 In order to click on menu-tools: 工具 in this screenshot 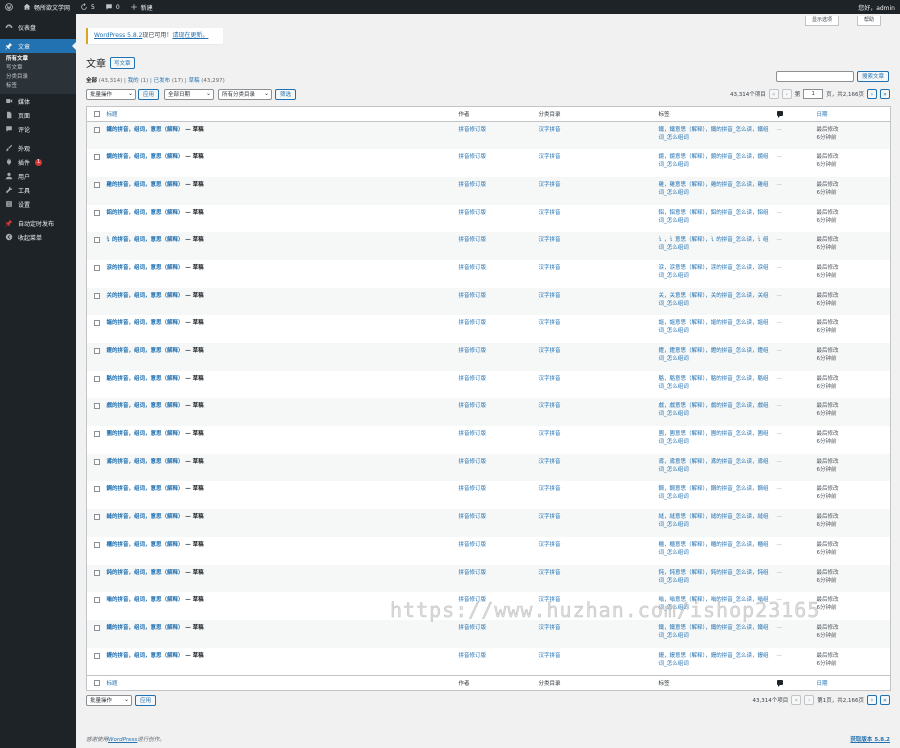, I will do `click(38, 190)`.